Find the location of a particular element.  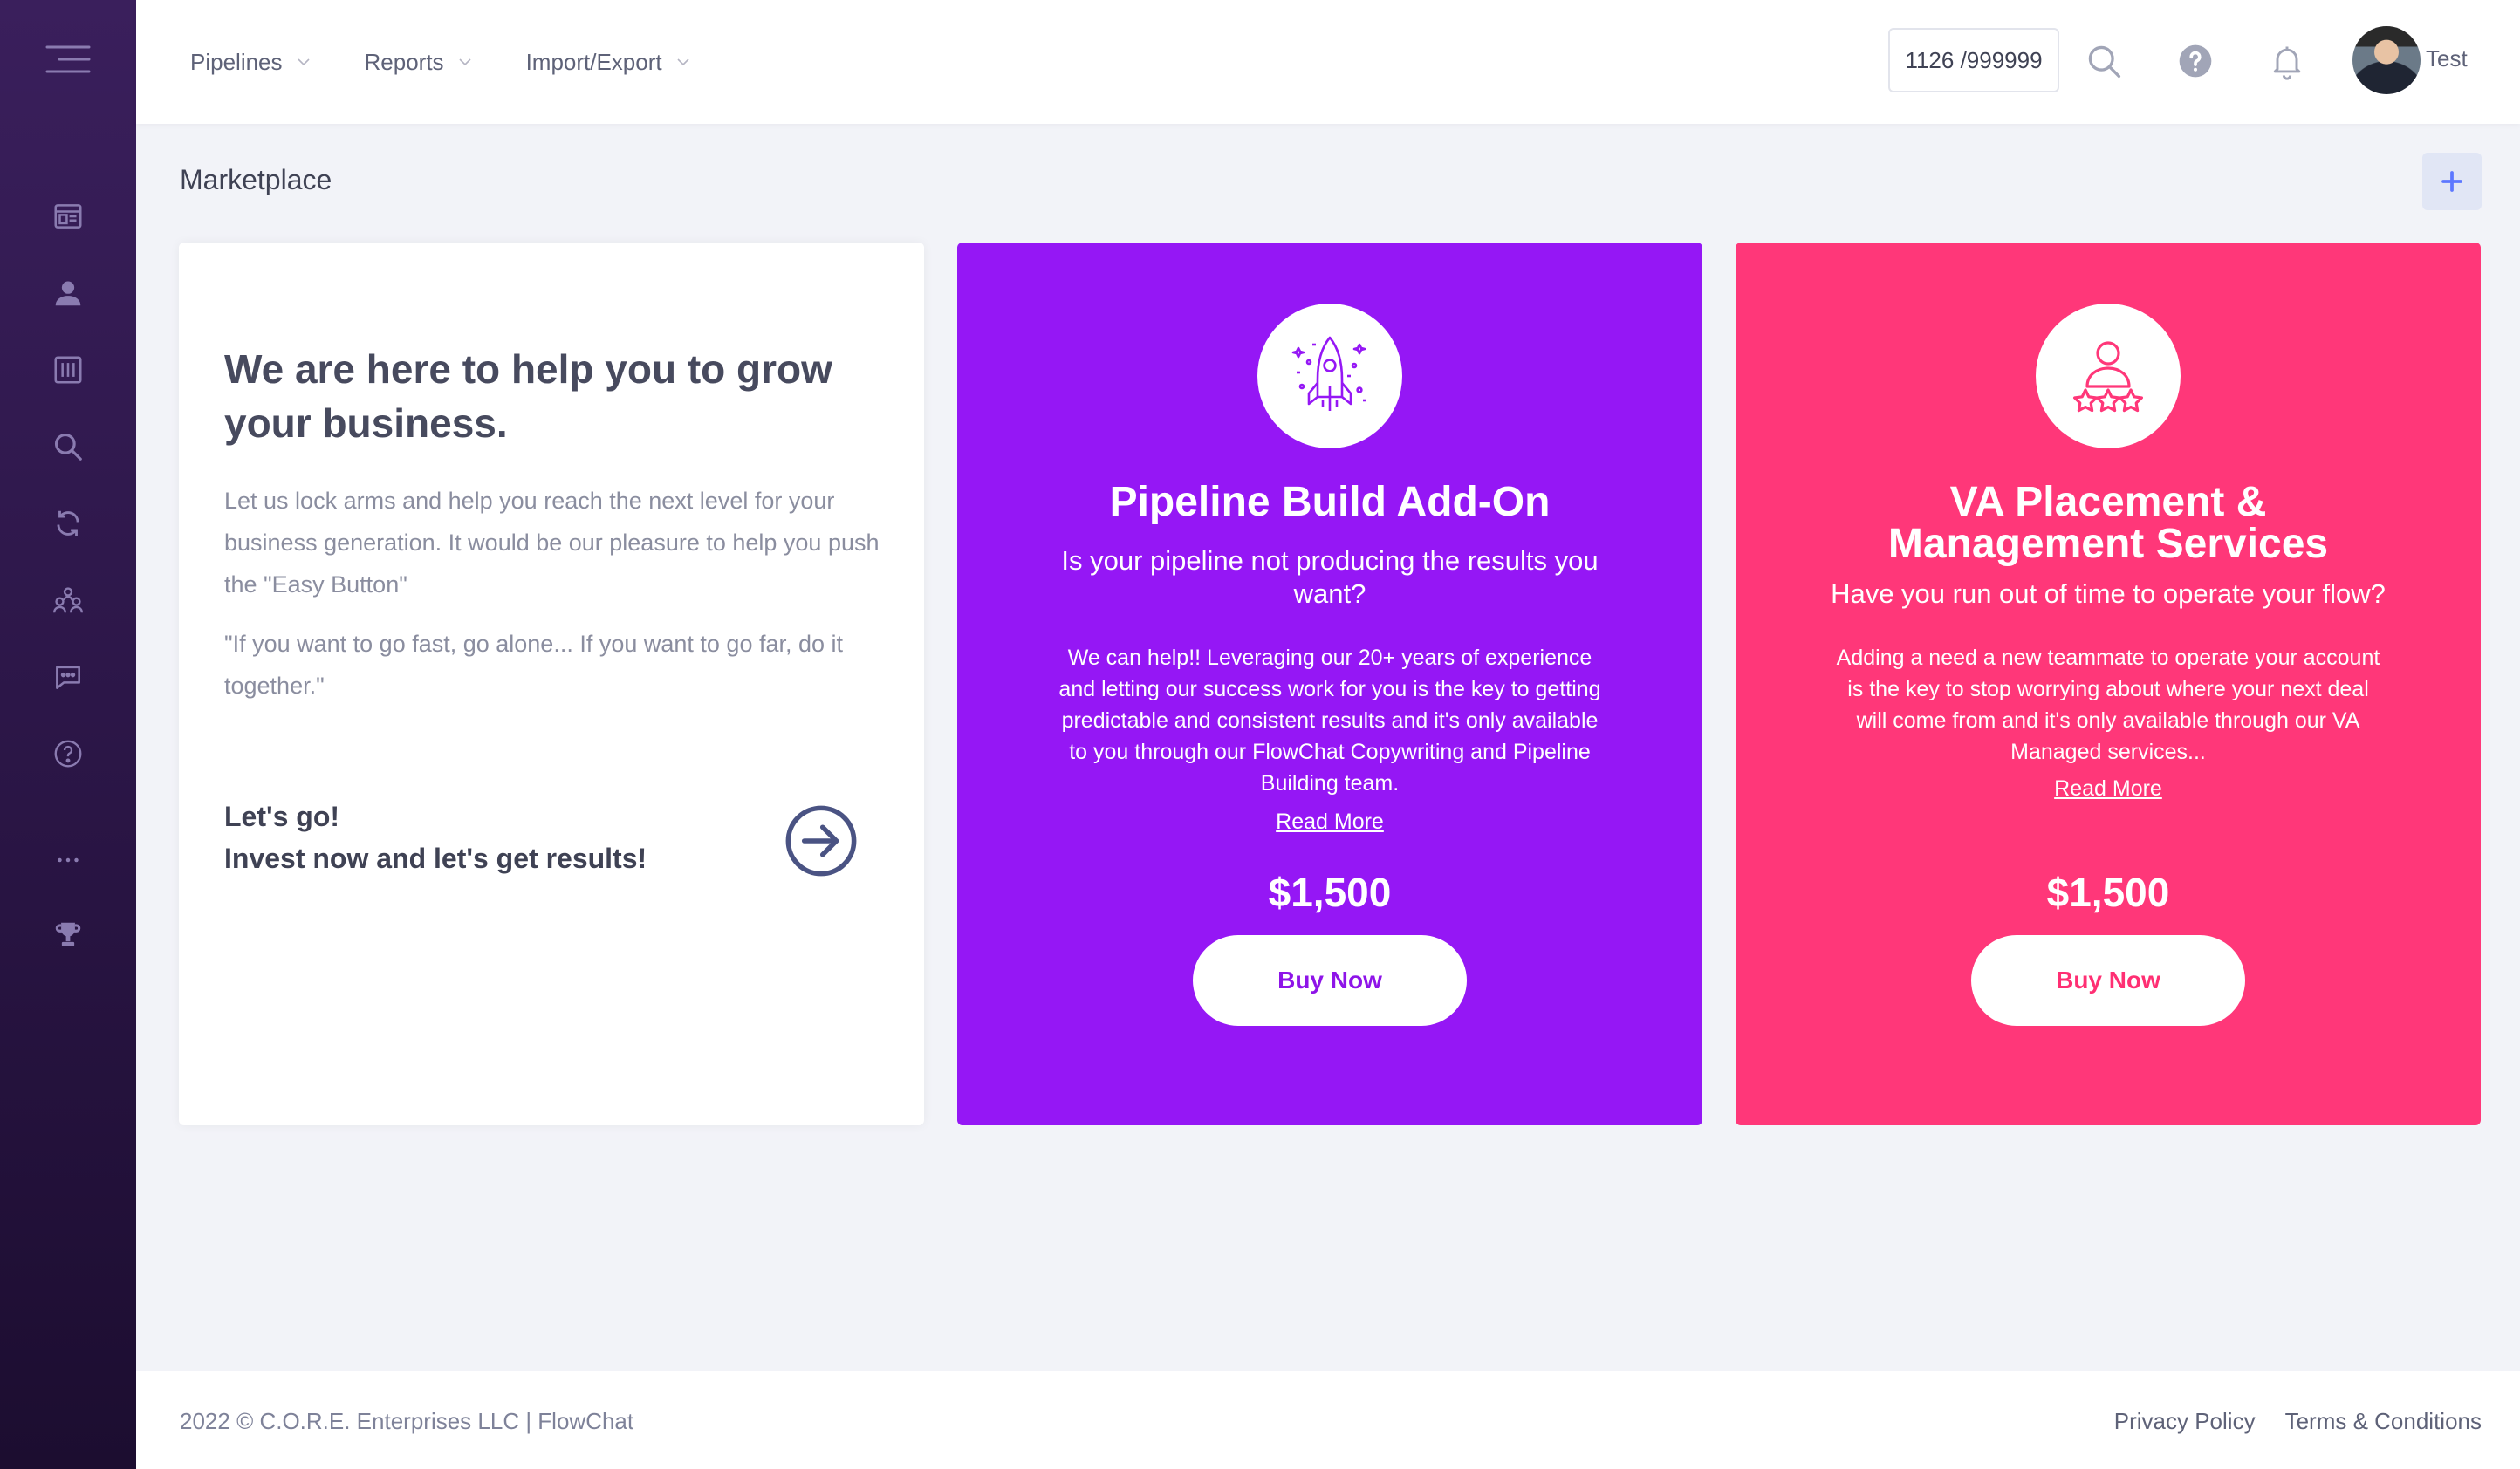

trophy-icon is located at coordinates (68, 935).